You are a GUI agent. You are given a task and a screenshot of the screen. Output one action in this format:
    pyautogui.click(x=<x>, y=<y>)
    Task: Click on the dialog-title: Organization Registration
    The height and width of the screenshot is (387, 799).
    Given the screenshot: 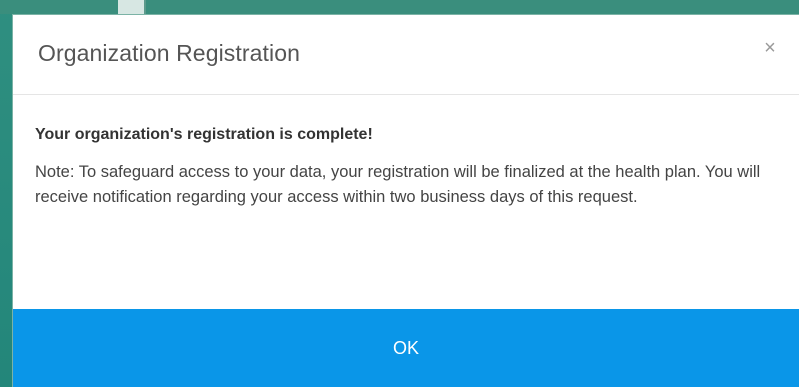 What is the action you would take?
    pyautogui.click(x=169, y=53)
    